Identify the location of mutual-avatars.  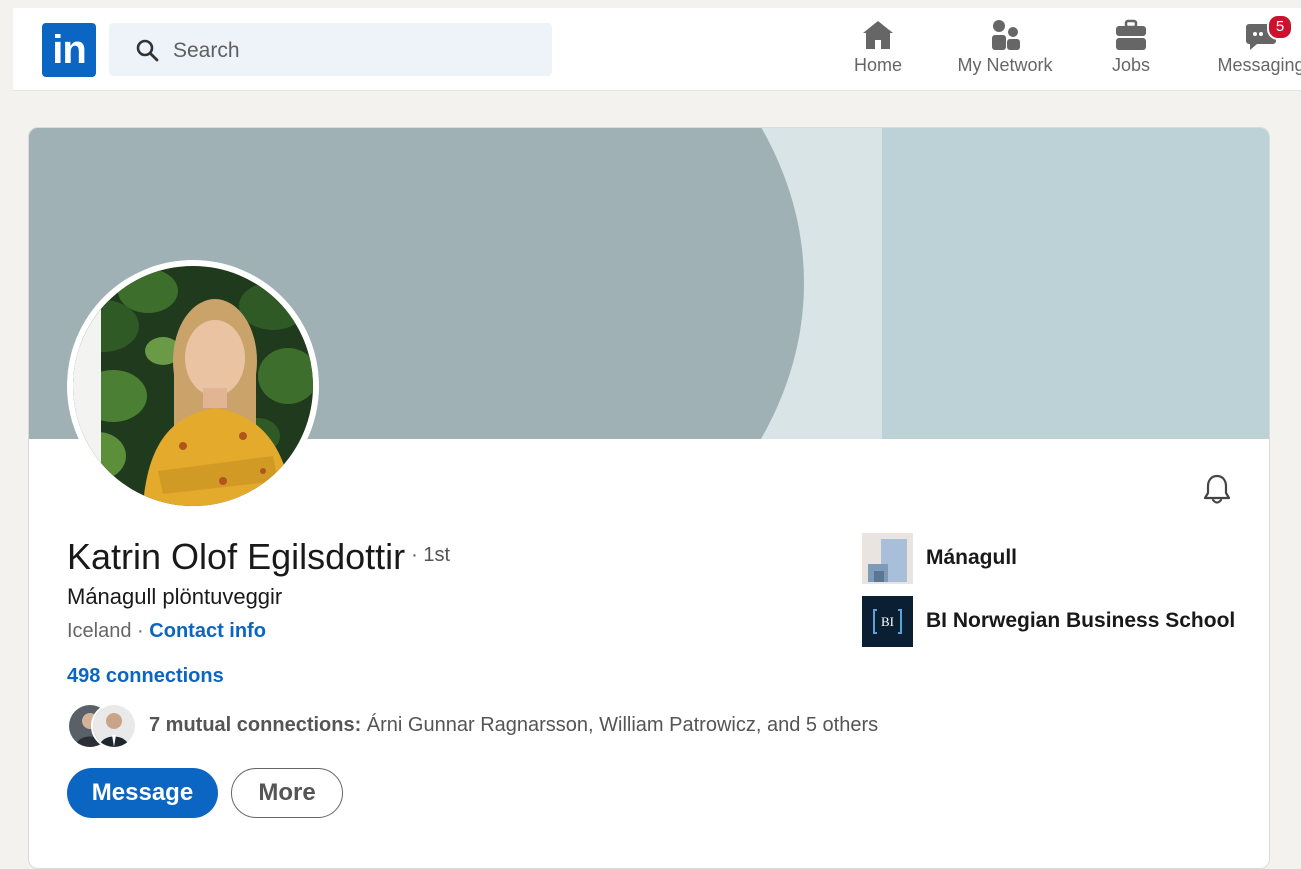
(103, 726).